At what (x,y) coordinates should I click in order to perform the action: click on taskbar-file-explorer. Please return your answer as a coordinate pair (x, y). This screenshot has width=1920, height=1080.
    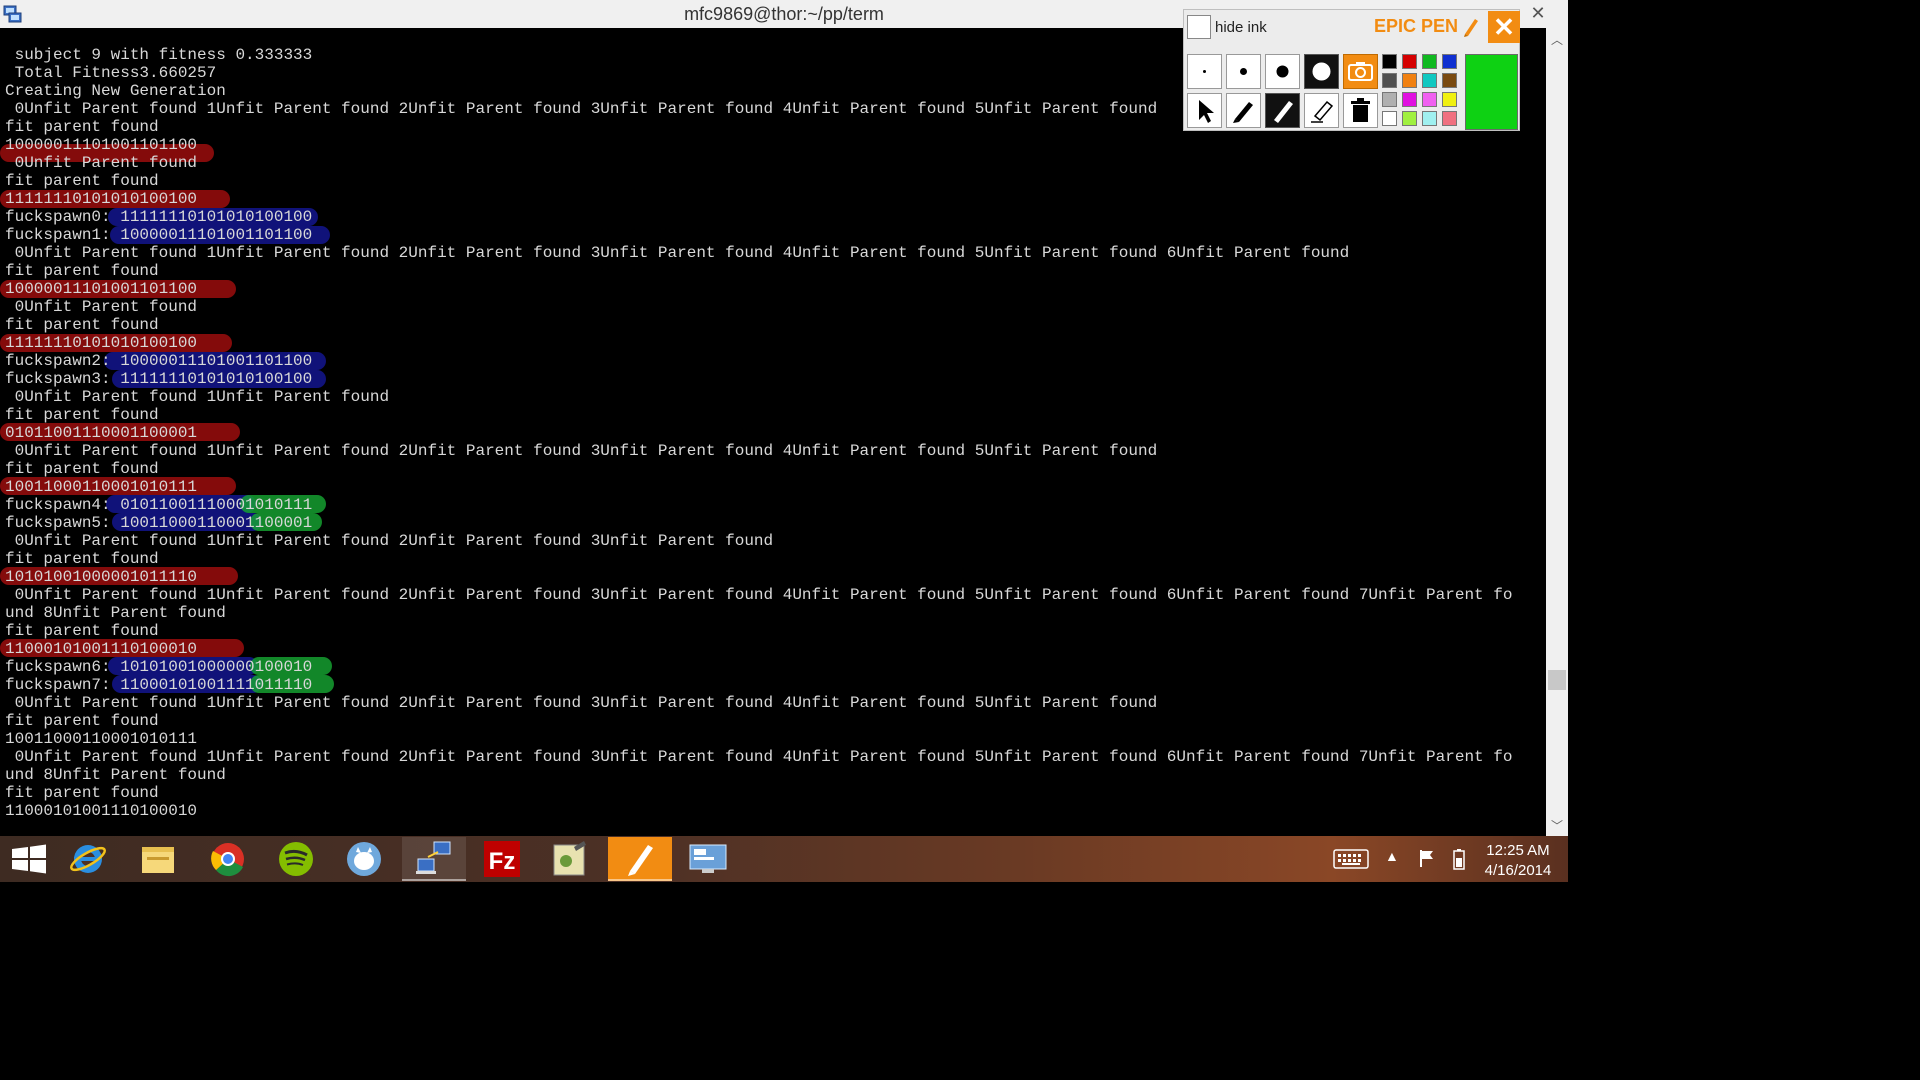
    Looking at the image, I should click on (158, 859).